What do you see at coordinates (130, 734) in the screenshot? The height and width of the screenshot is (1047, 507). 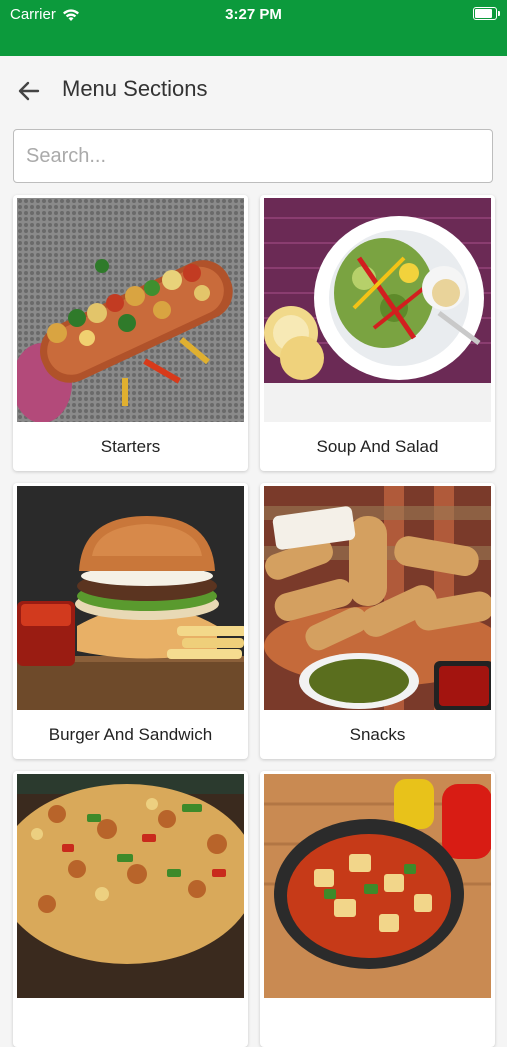 I see `menu-card-label: Burger And Sandwich` at bounding box center [130, 734].